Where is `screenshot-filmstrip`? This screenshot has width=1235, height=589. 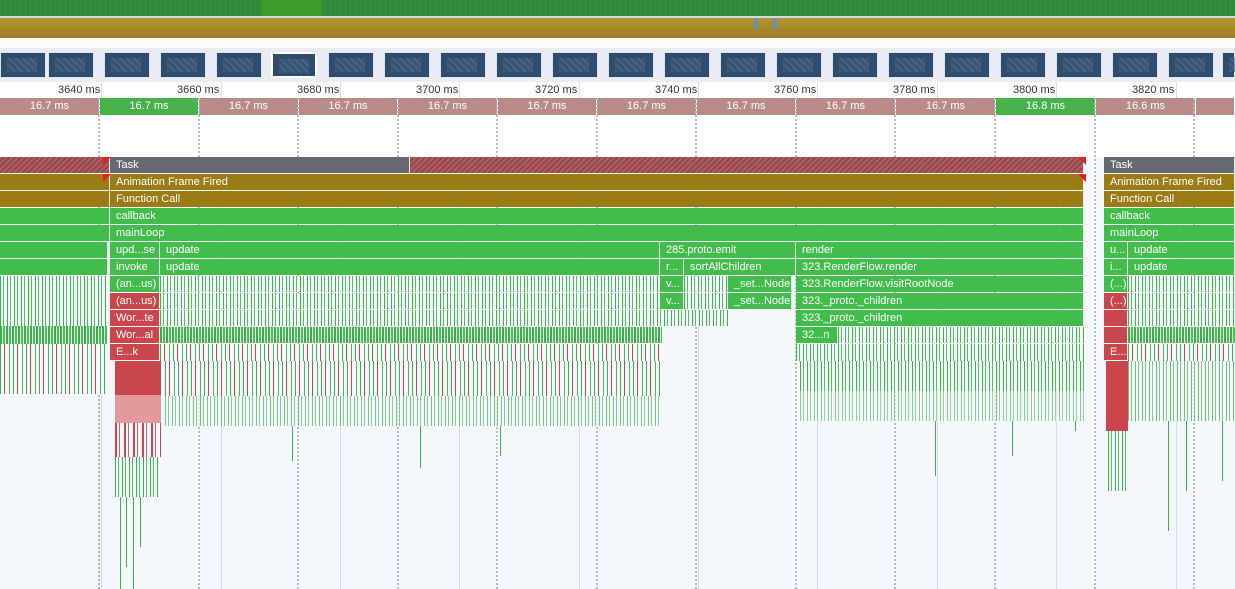
screenshot-filmstrip is located at coordinates (617, 65).